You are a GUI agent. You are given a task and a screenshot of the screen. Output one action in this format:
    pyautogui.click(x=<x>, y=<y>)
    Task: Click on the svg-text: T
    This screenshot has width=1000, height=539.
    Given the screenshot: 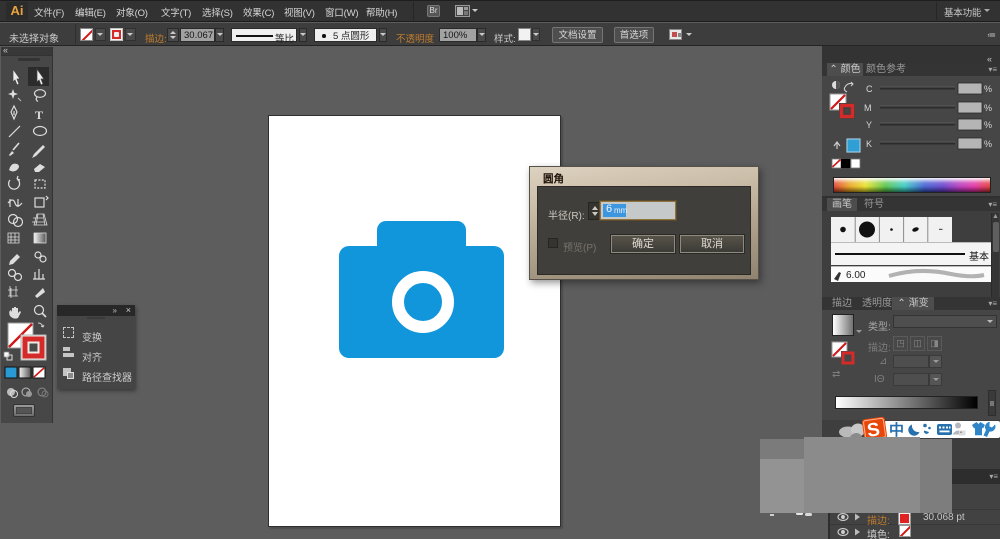 What is the action you would take?
    pyautogui.click(x=39, y=115)
    